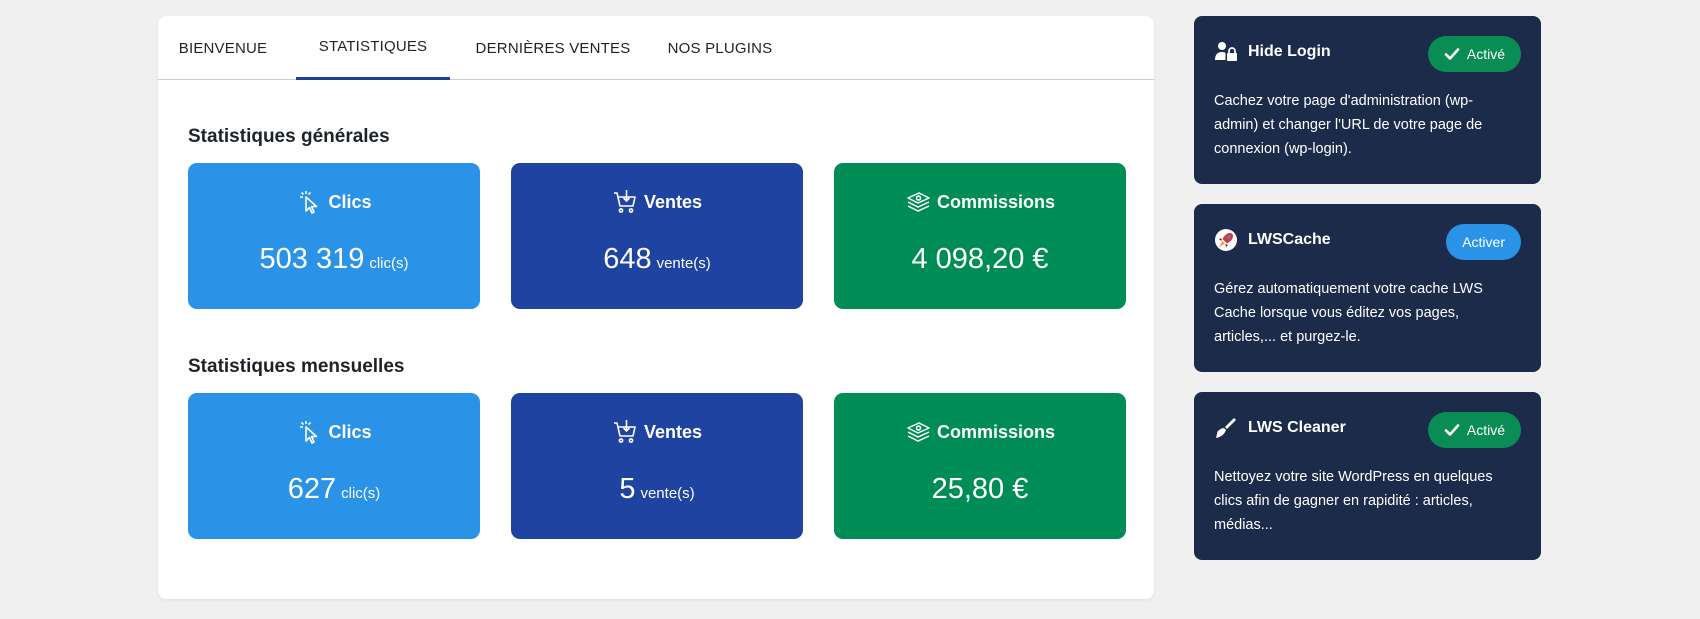 This screenshot has height=619, width=1700. What do you see at coordinates (720, 48) in the screenshot?
I see `tab-nos-plugins: NOS PLUGINS` at bounding box center [720, 48].